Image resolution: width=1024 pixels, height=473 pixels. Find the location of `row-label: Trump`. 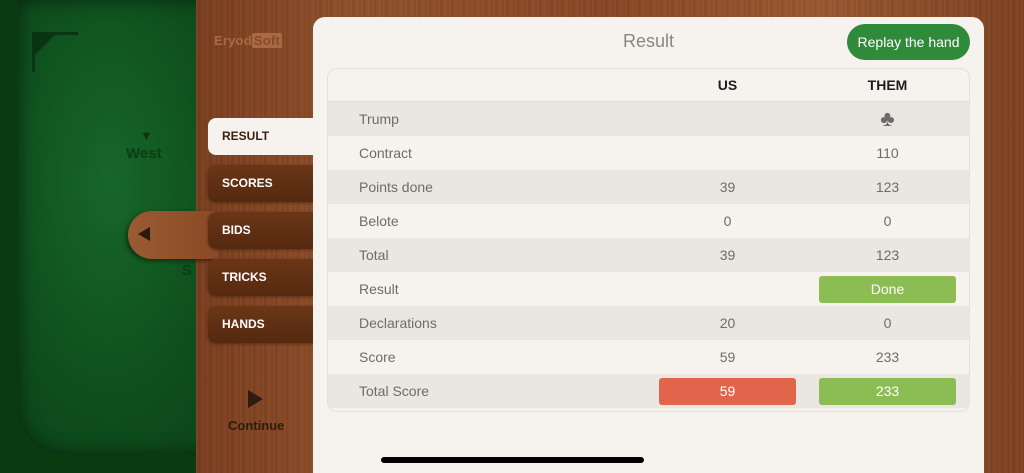

row-label: Trump is located at coordinates (379, 119).